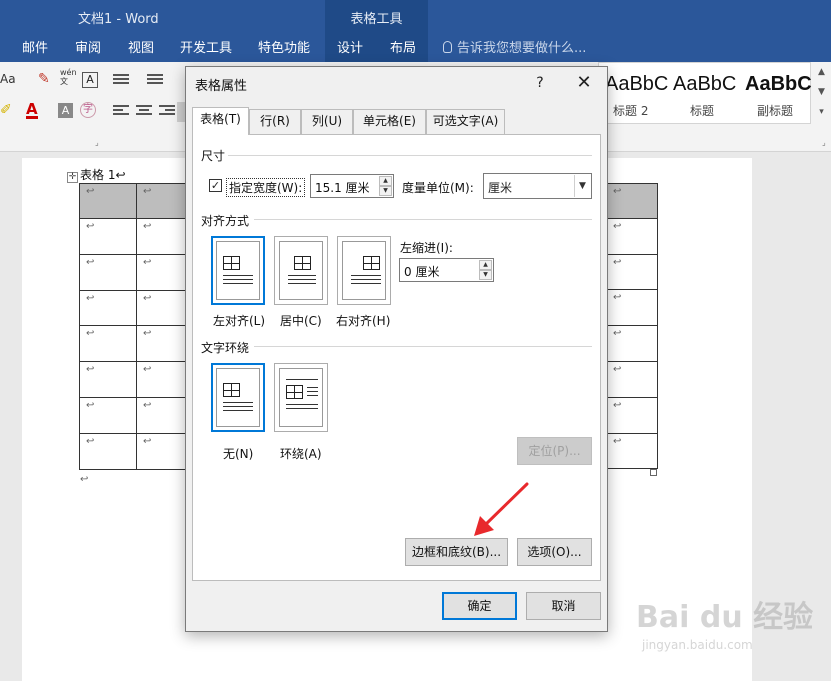 This screenshot has width=831, height=681. What do you see at coordinates (636, 84) in the screenshot?
I see `style-sample-heading2: AaBbC` at bounding box center [636, 84].